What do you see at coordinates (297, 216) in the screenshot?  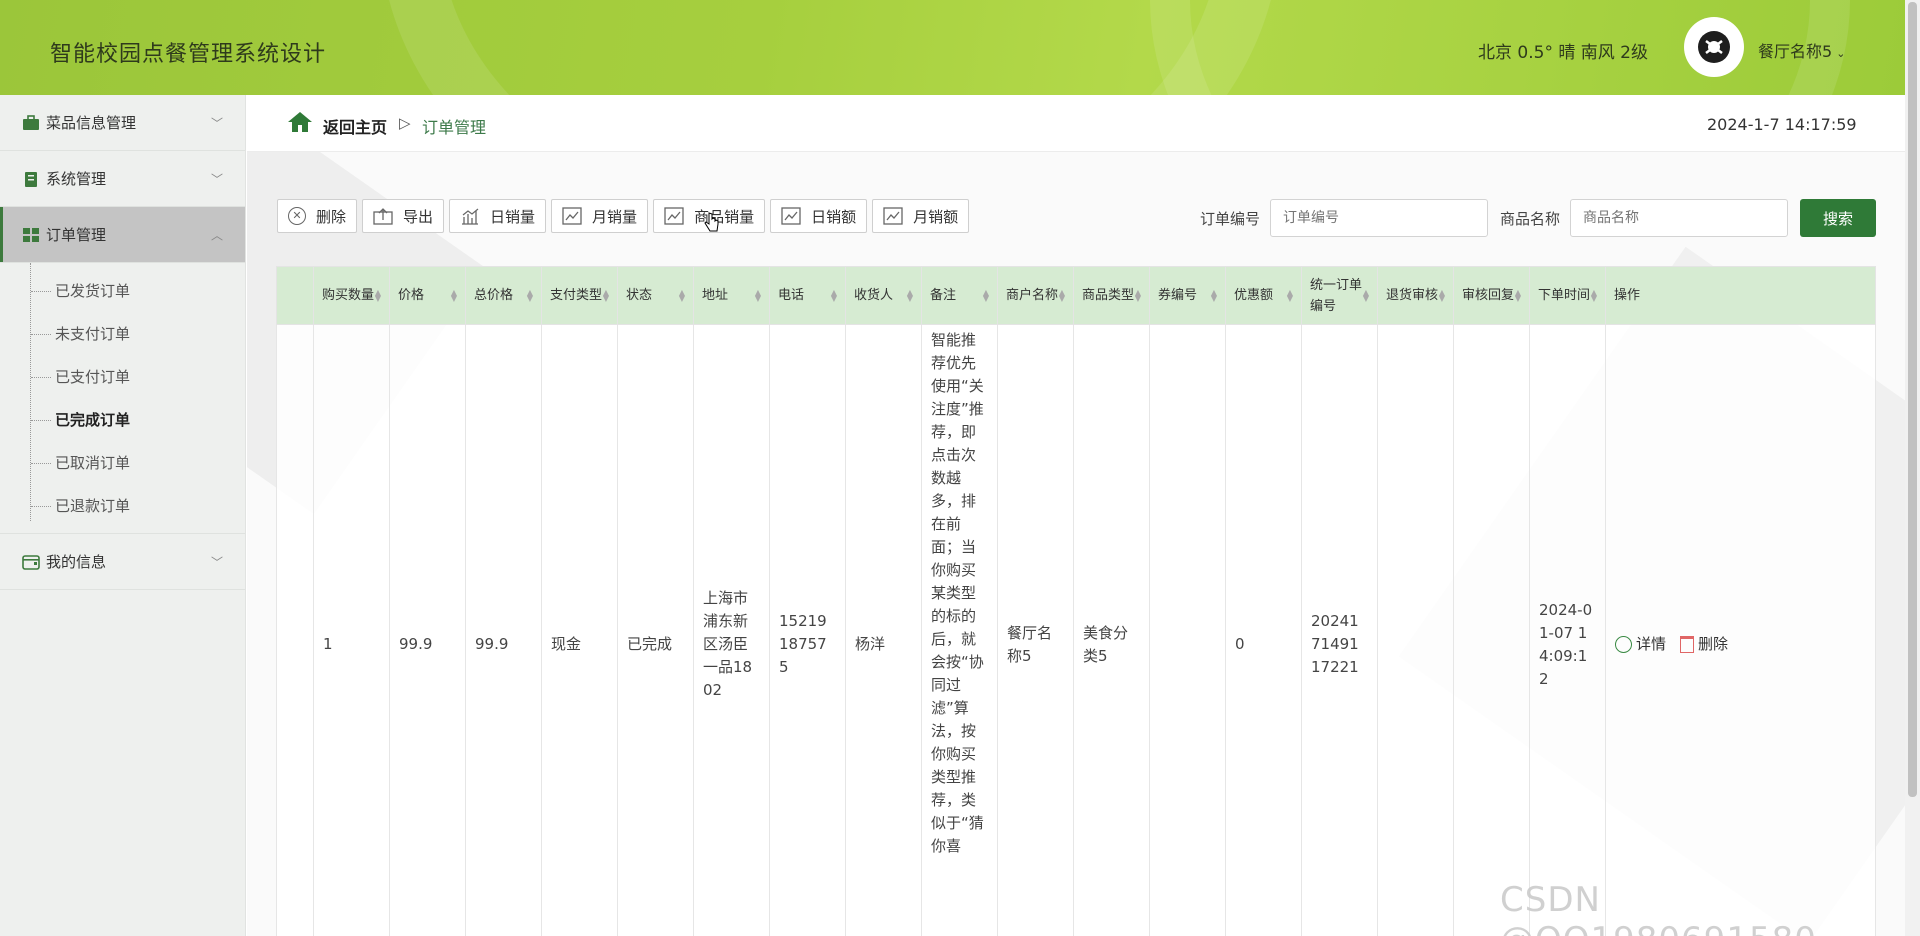 I see `close-circle-icon: ✕` at bounding box center [297, 216].